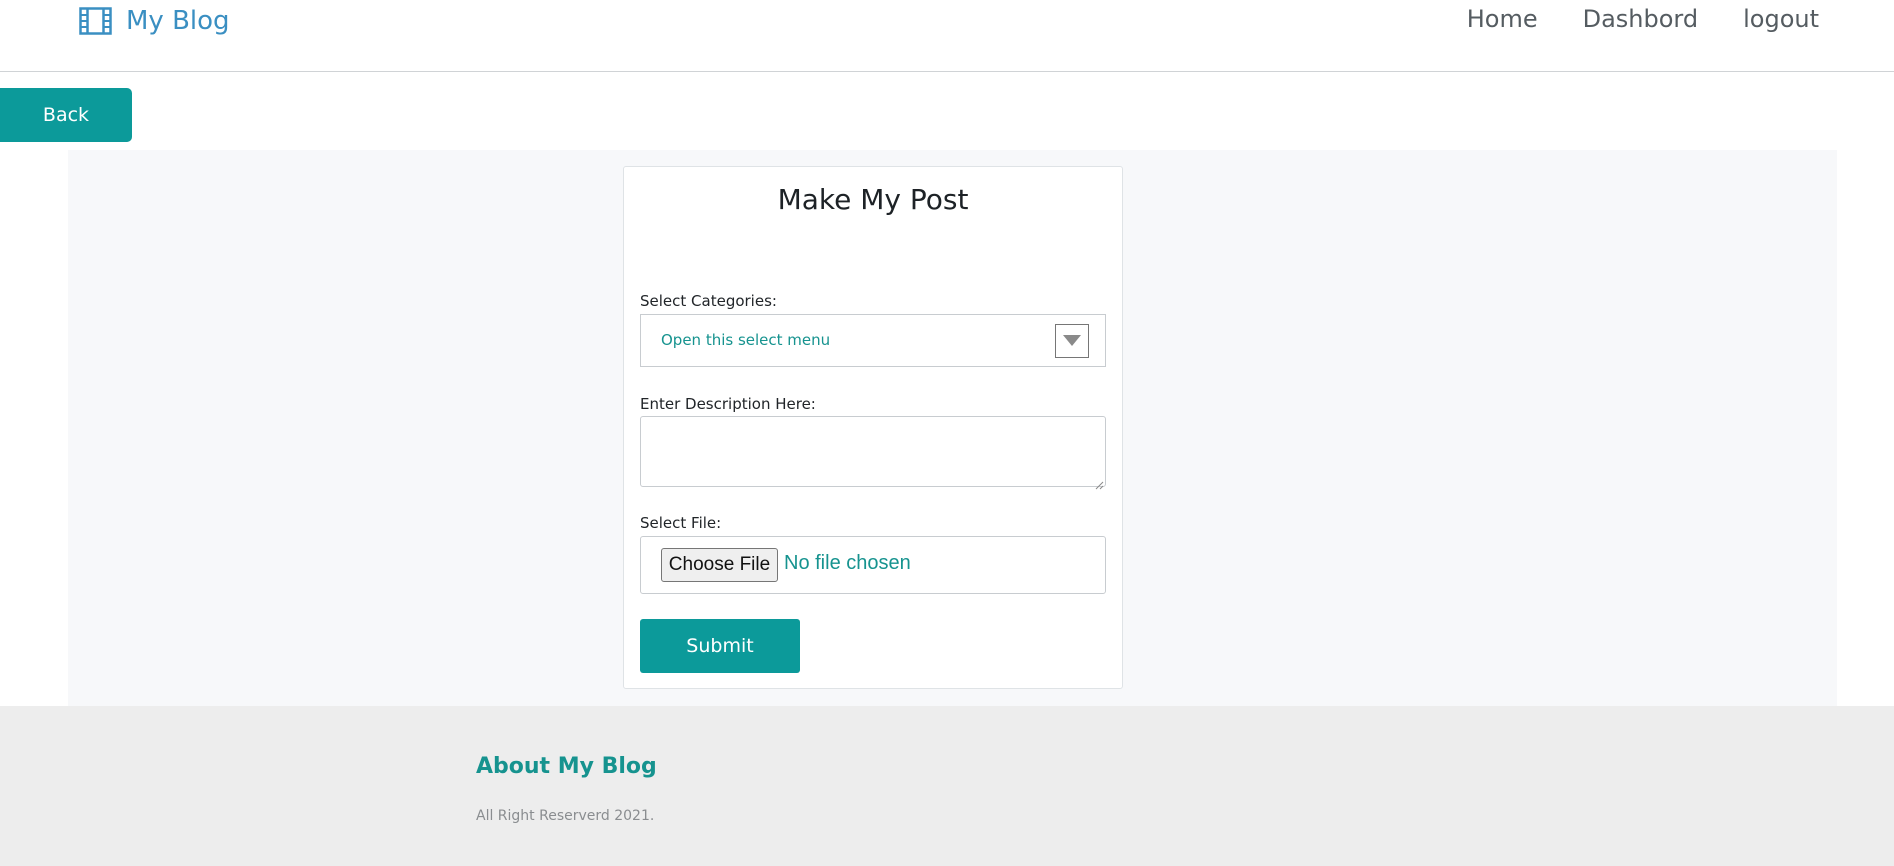  I want to click on brand-link: My Blog, so click(154, 21).